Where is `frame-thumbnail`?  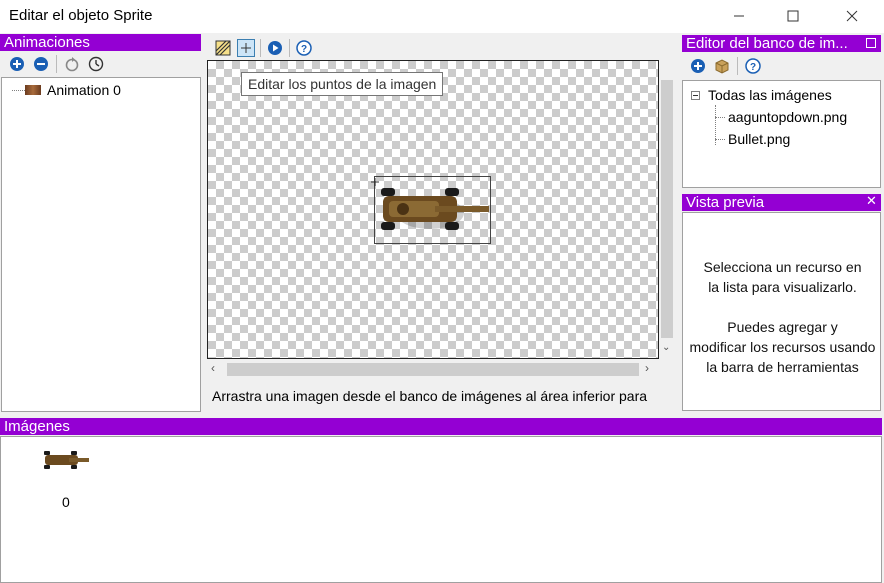
frame-thumbnail is located at coordinates (67, 460).